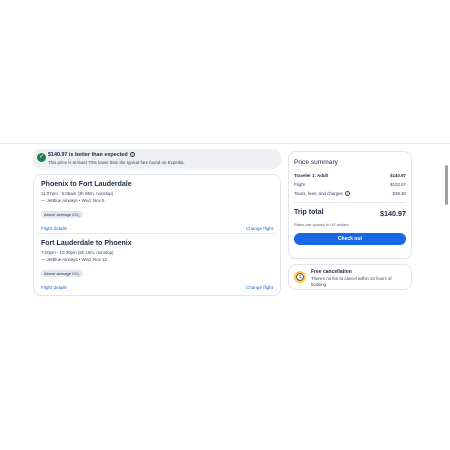 This screenshot has width=450, height=450. I want to click on flight-price-row: Flight $102.67, so click(350, 184).